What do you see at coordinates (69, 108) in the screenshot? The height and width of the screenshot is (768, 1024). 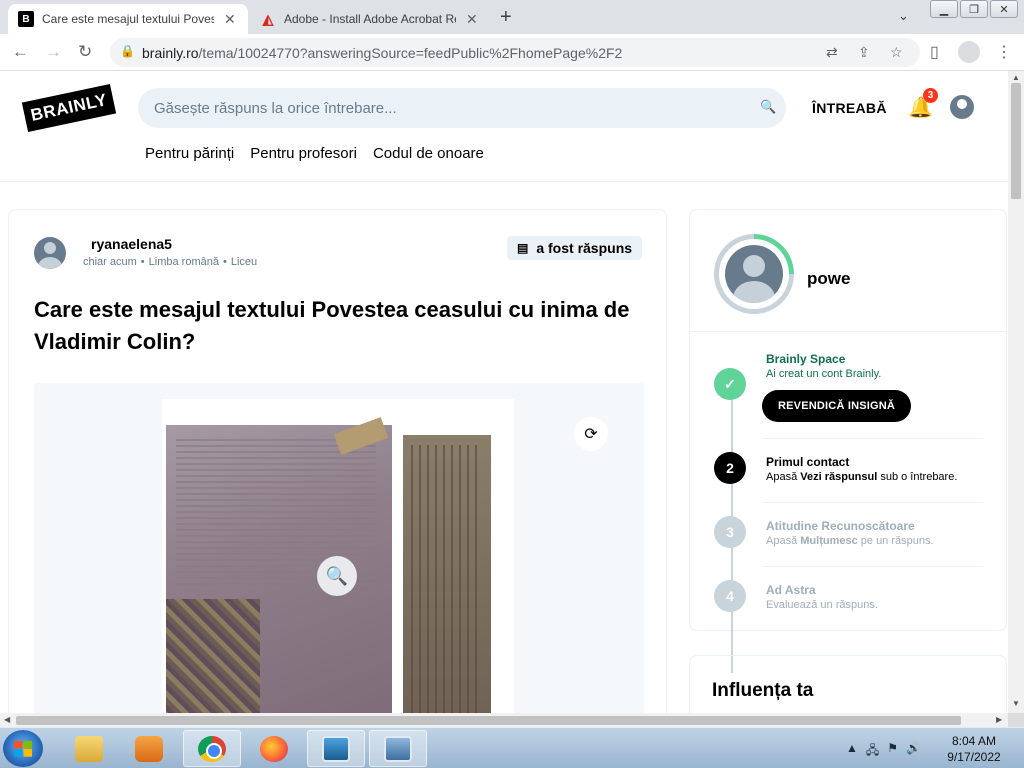 I see `brainly-logo: BRAINLY` at bounding box center [69, 108].